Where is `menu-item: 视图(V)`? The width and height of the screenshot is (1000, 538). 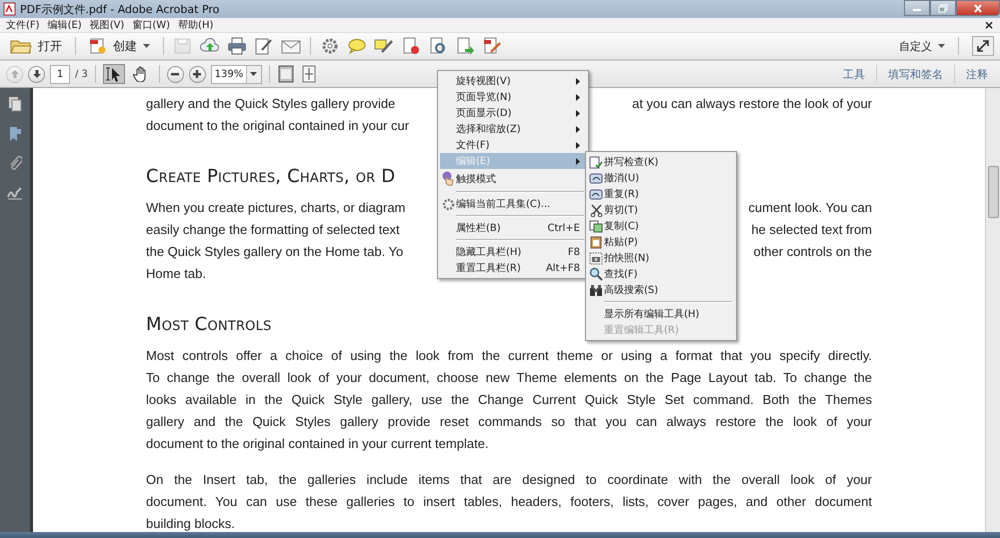 menu-item: 视图(V) is located at coordinates (109, 25).